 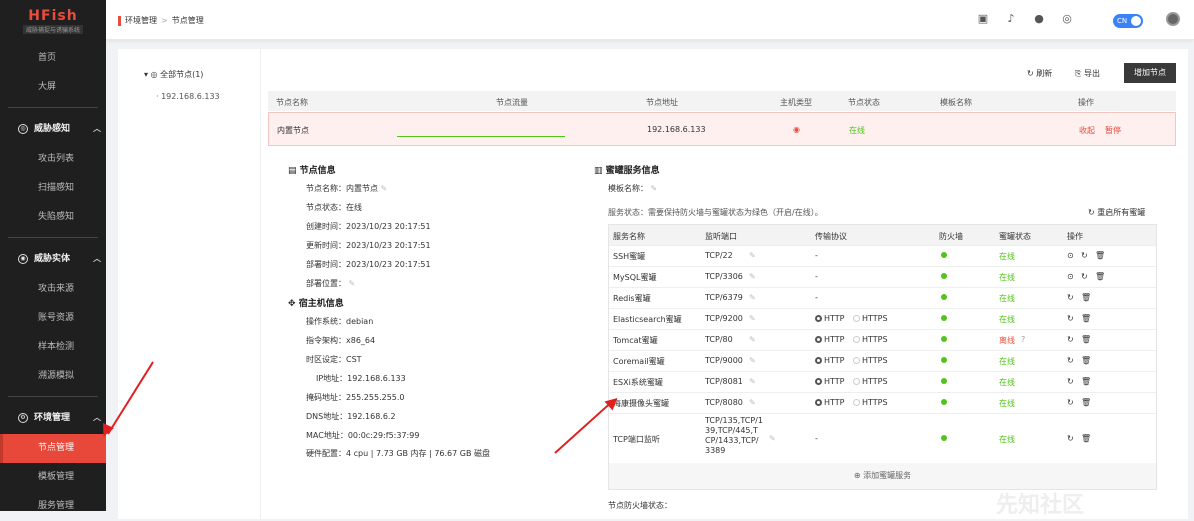 What do you see at coordinates (1011, 19) in the screenshot?
I see `bell-icon: ♪` at bounding box center [1011, 19].